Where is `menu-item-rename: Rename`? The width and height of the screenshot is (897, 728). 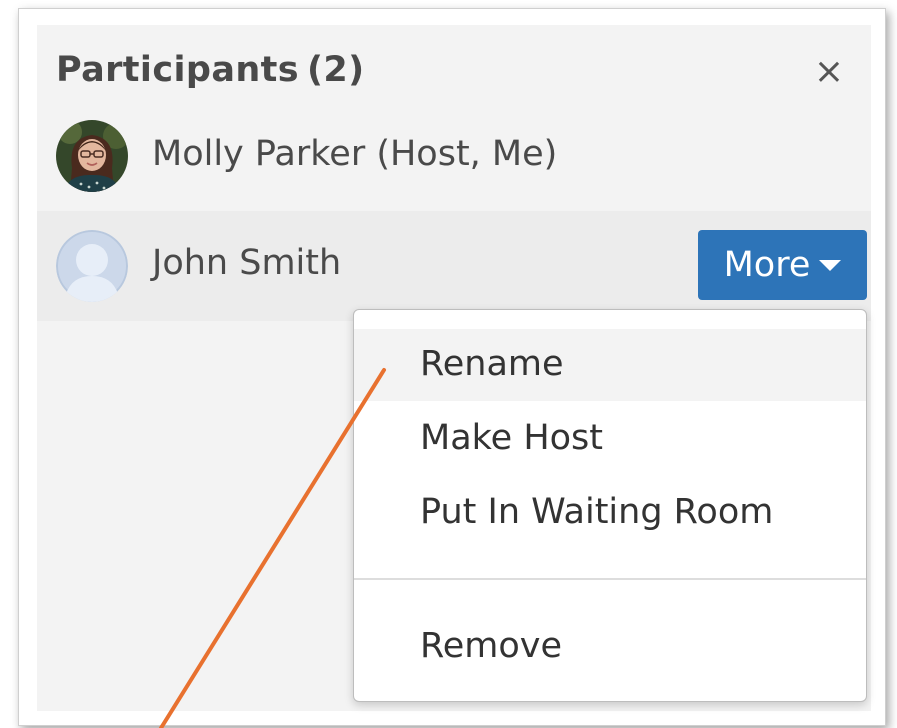 menu-item-rename: Rename is located at coordinates (610, 365).